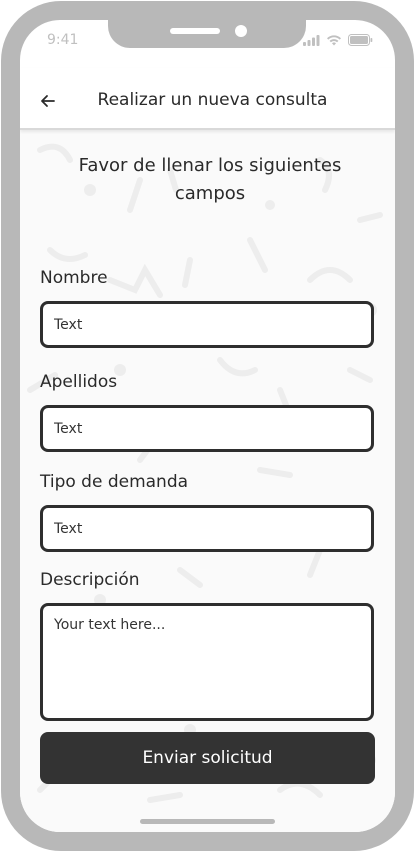 This screenshot has width=415, height=852. What do you see at coordinates (207, 662) in the screenshot?
I see `descripcion-textarea` at bounding box center [207, 662].